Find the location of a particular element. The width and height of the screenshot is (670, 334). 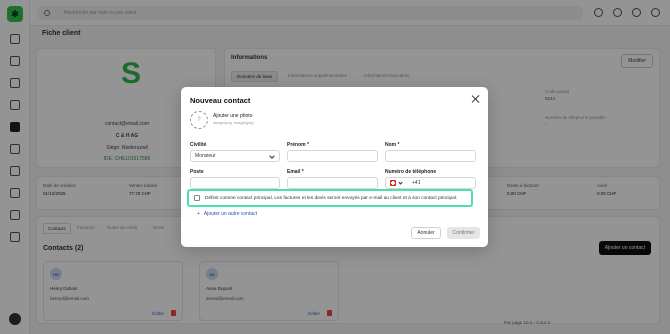

civilite-select: Monsieur is located at coordinates (235, 156).